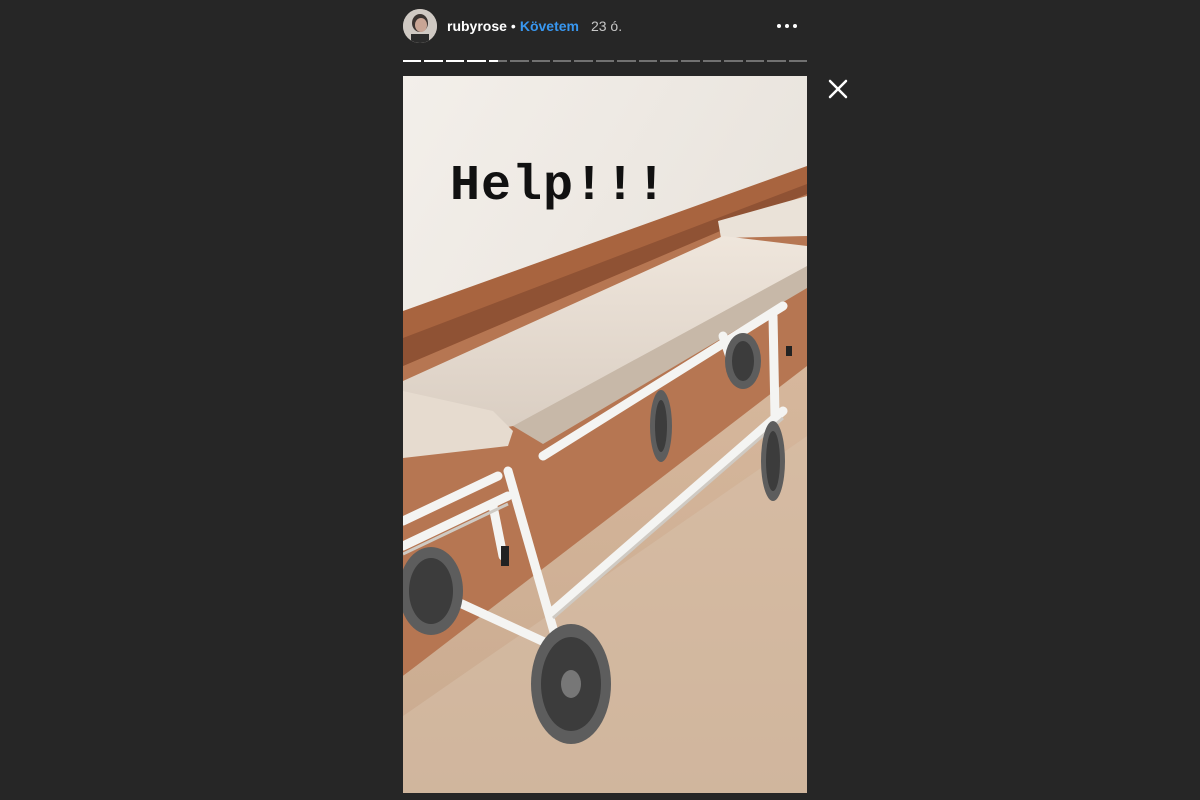  I want to click on story-timestamp: 23 ó., so click(606, 26).